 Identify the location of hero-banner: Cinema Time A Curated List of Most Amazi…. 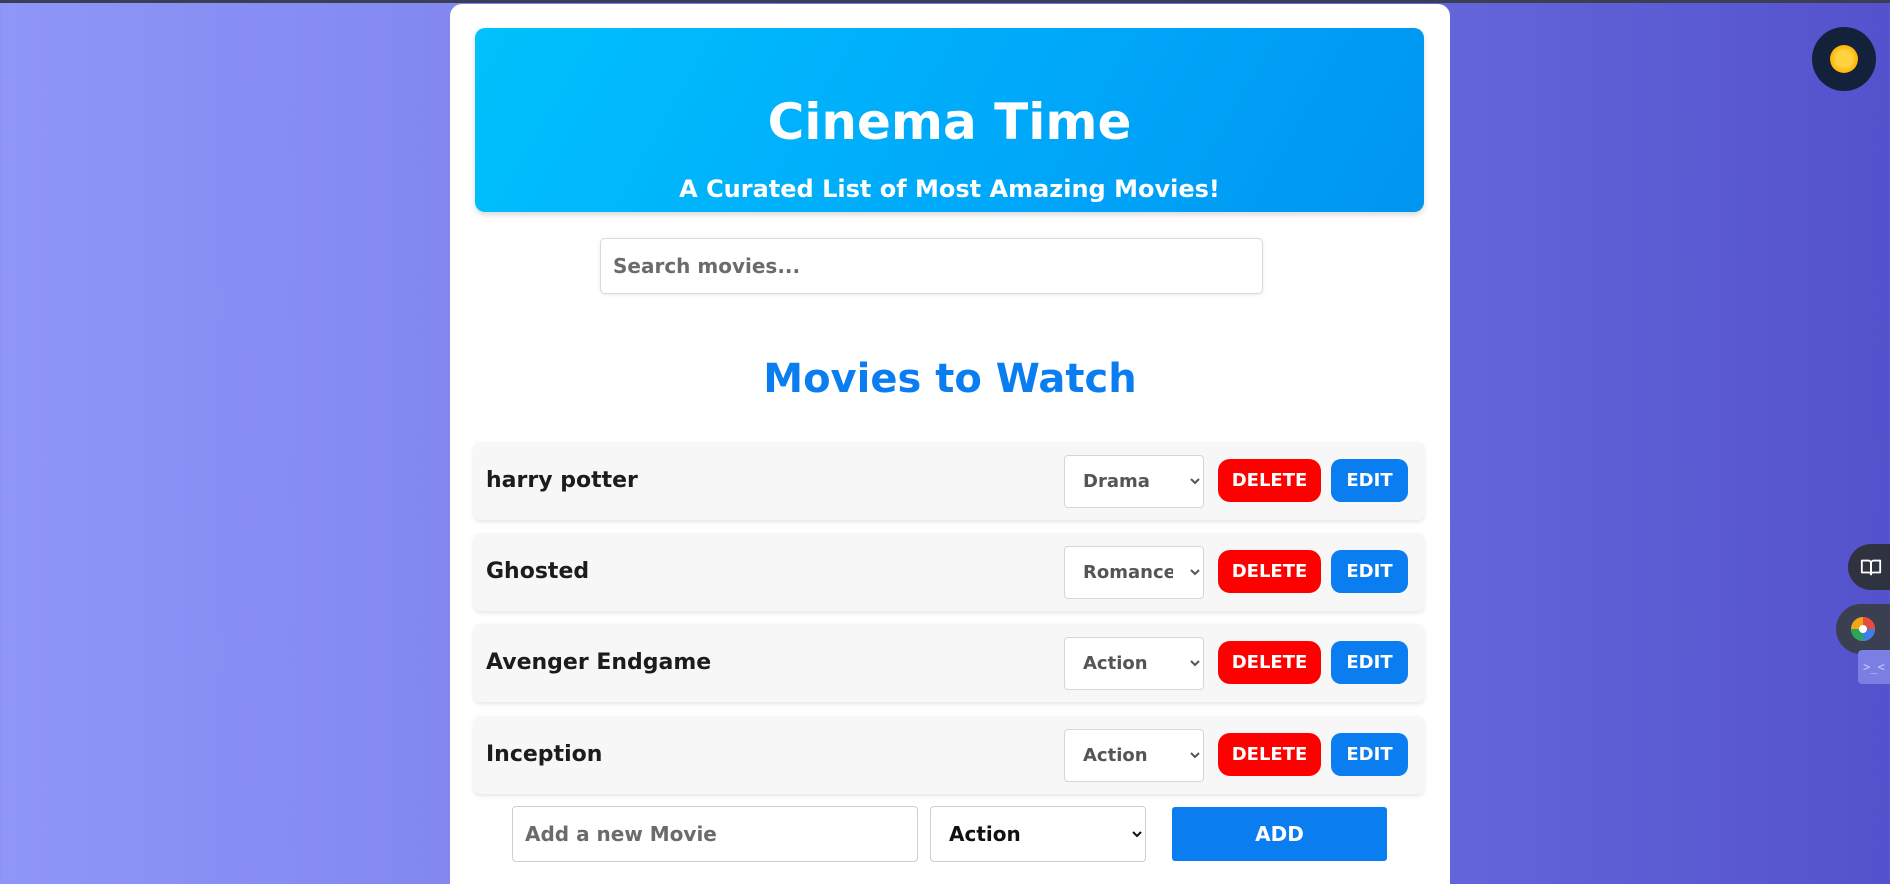
(949, 120).